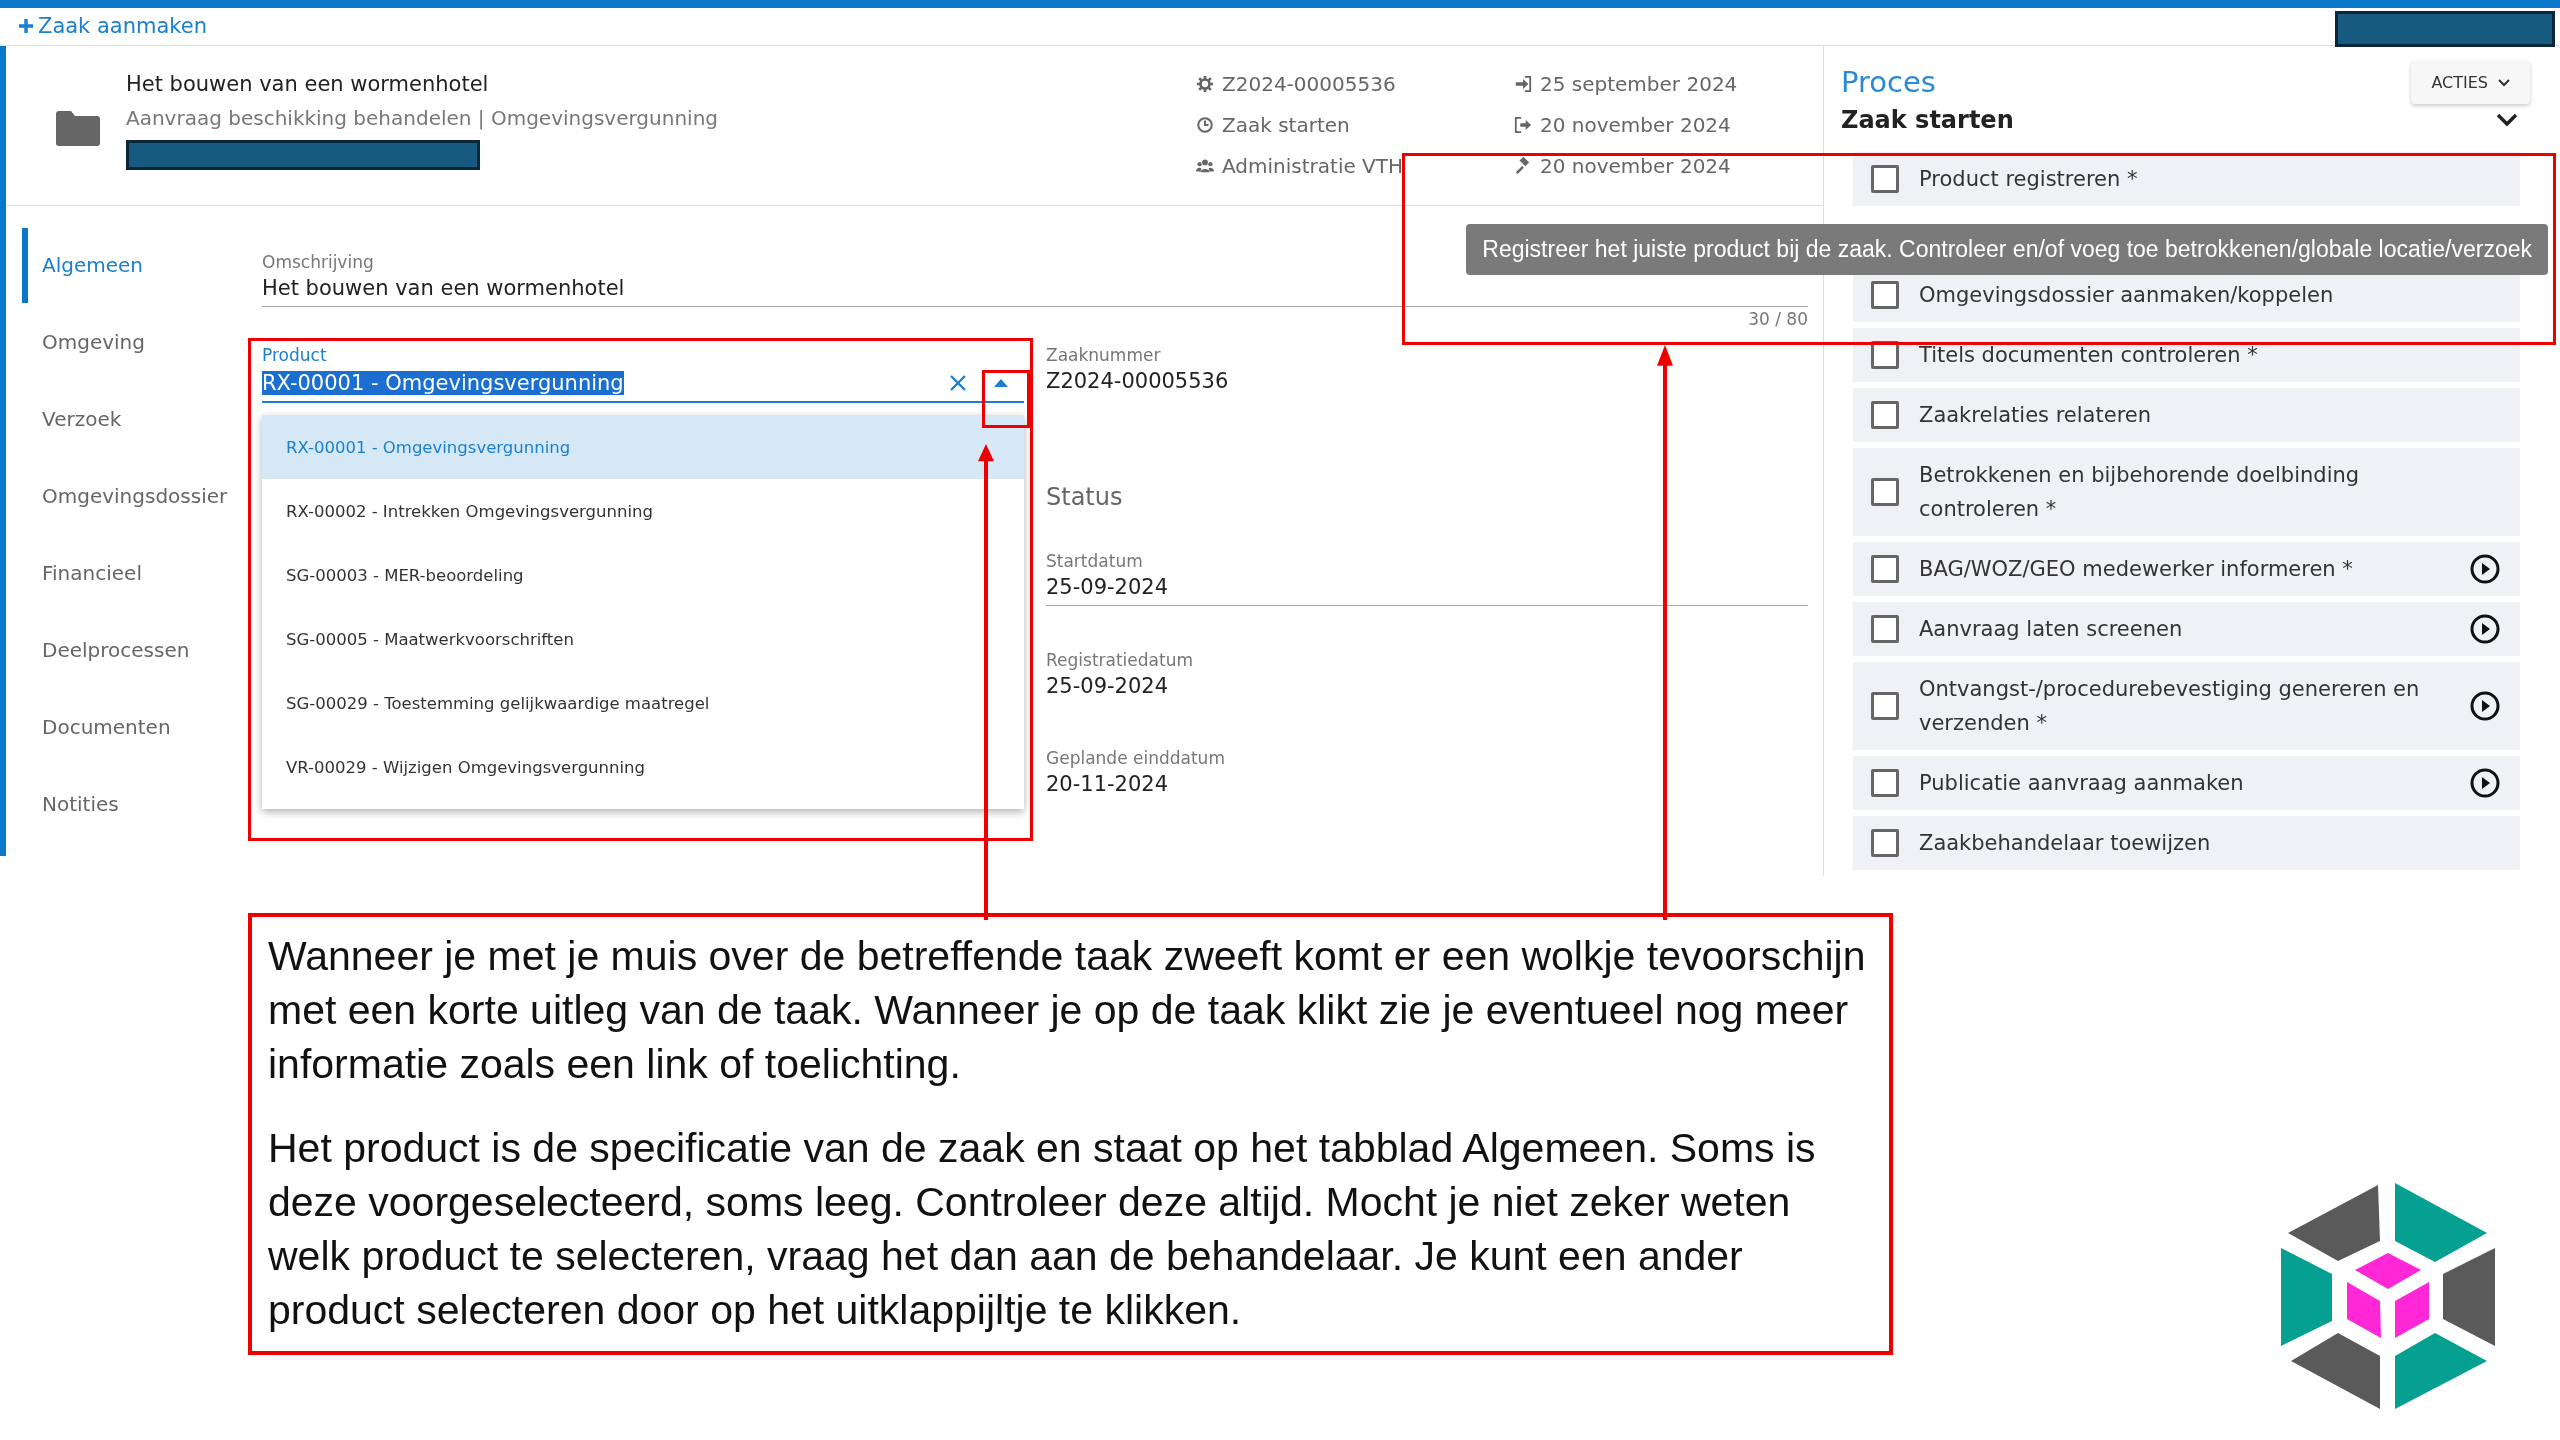 The width and height of the screenshot is (2560, 1440). Describe the element at coordinates (1001, 383) in the screenshot. I see `caret-up-icon` at that location.